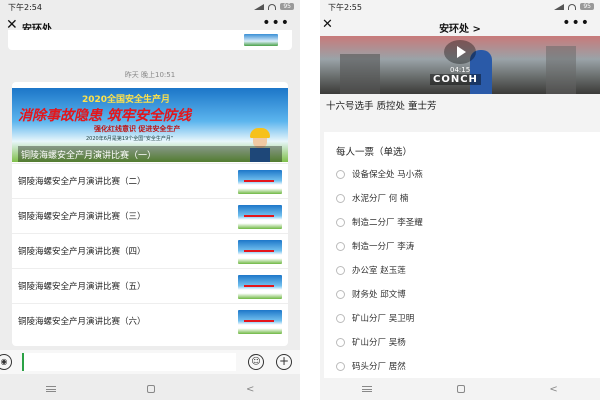 The image size is (600, 400). Describe the element at coordinates (130, 139) in the screenshot. I see `banner-note: 2020年6月是第19个全国“安全生产月”` at that location.